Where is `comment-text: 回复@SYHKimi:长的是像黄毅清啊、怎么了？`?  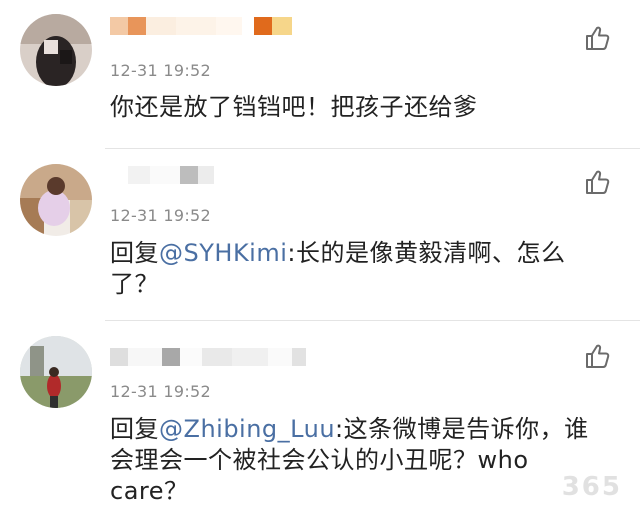 comment-text: 回复@SYHKimi:长的是像黄毅清啊、怎么了？ is located at coordinates (360, 269).